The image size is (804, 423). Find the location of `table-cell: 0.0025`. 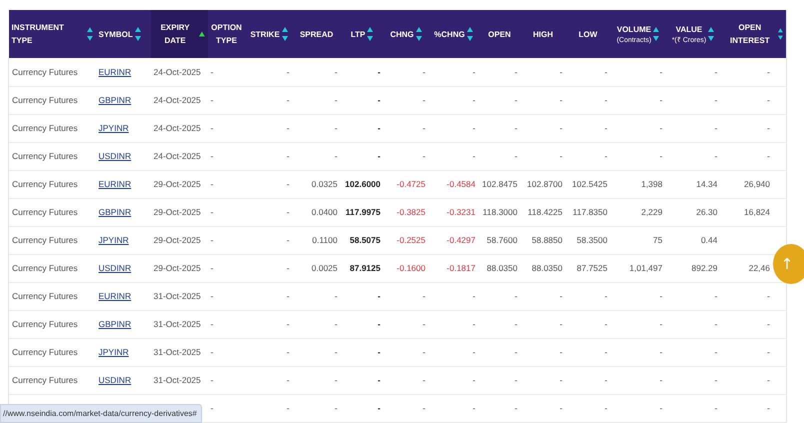

table-cell: 0.0025 is located at coordinates (325, 268).